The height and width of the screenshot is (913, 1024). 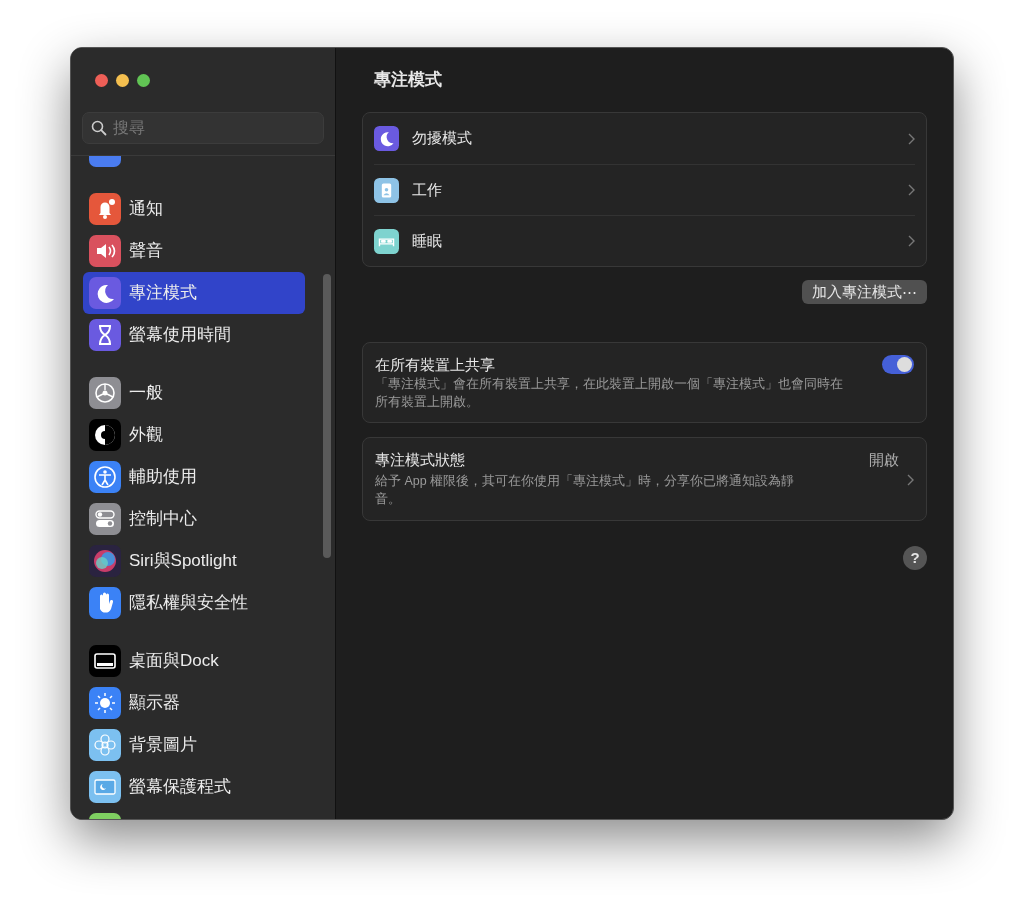 What do you see at coordinates (408, 80) in the screenshot?
I see `window-title: 專注模式` at bounding box center [408, 80].